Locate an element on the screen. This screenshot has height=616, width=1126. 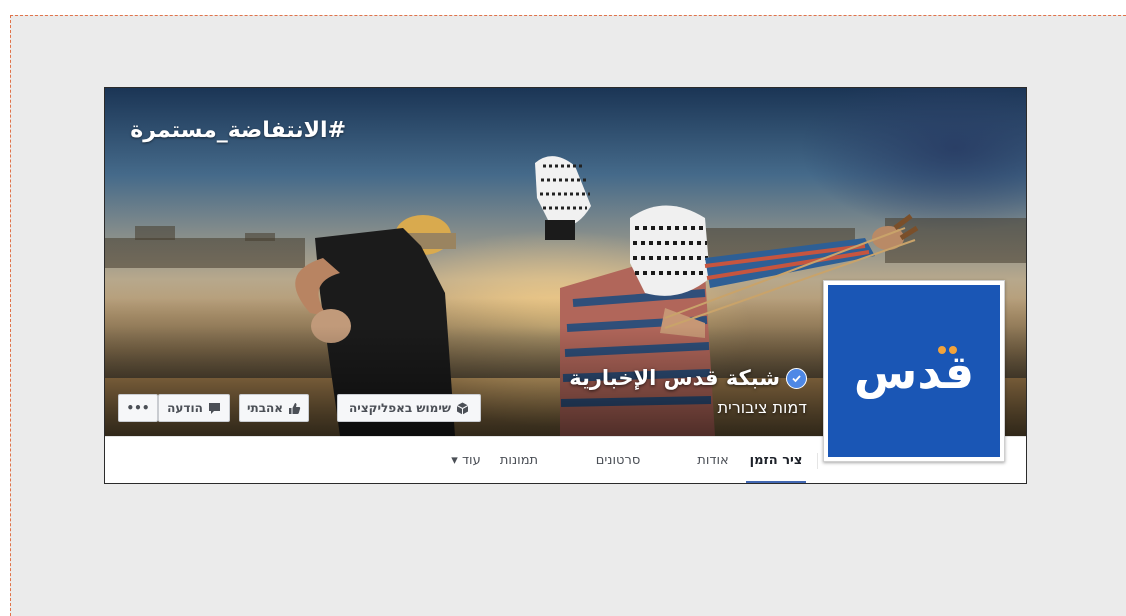
more-options-label: ••• is located at coordinates (138, 408).